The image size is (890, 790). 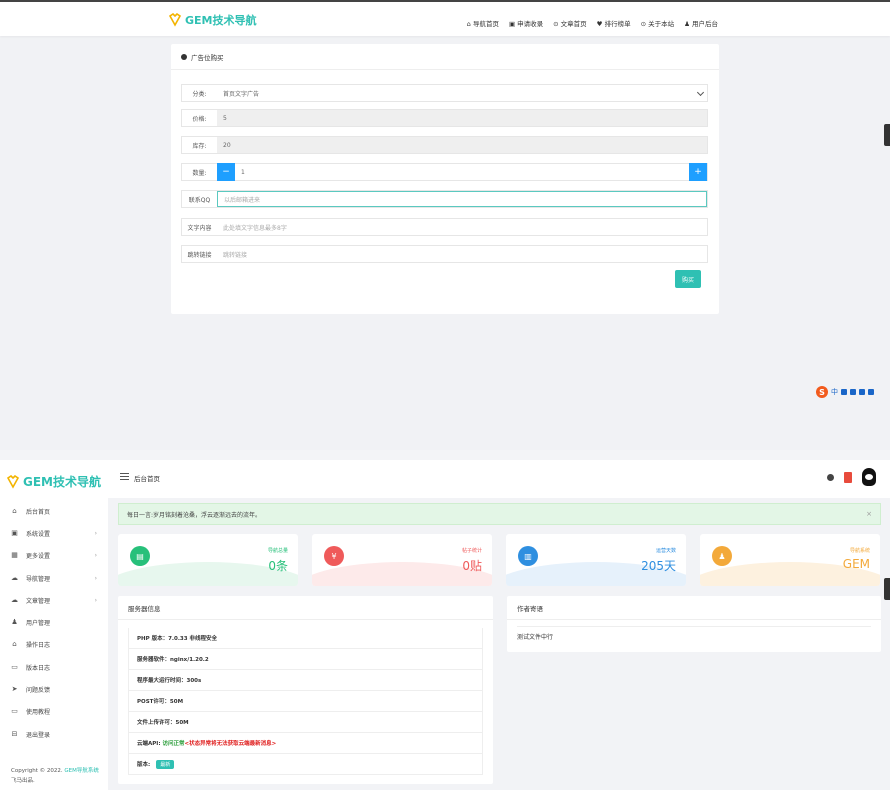 I want to click on admin-logo-text: GEM技术导航, so click(x=62, y=482).